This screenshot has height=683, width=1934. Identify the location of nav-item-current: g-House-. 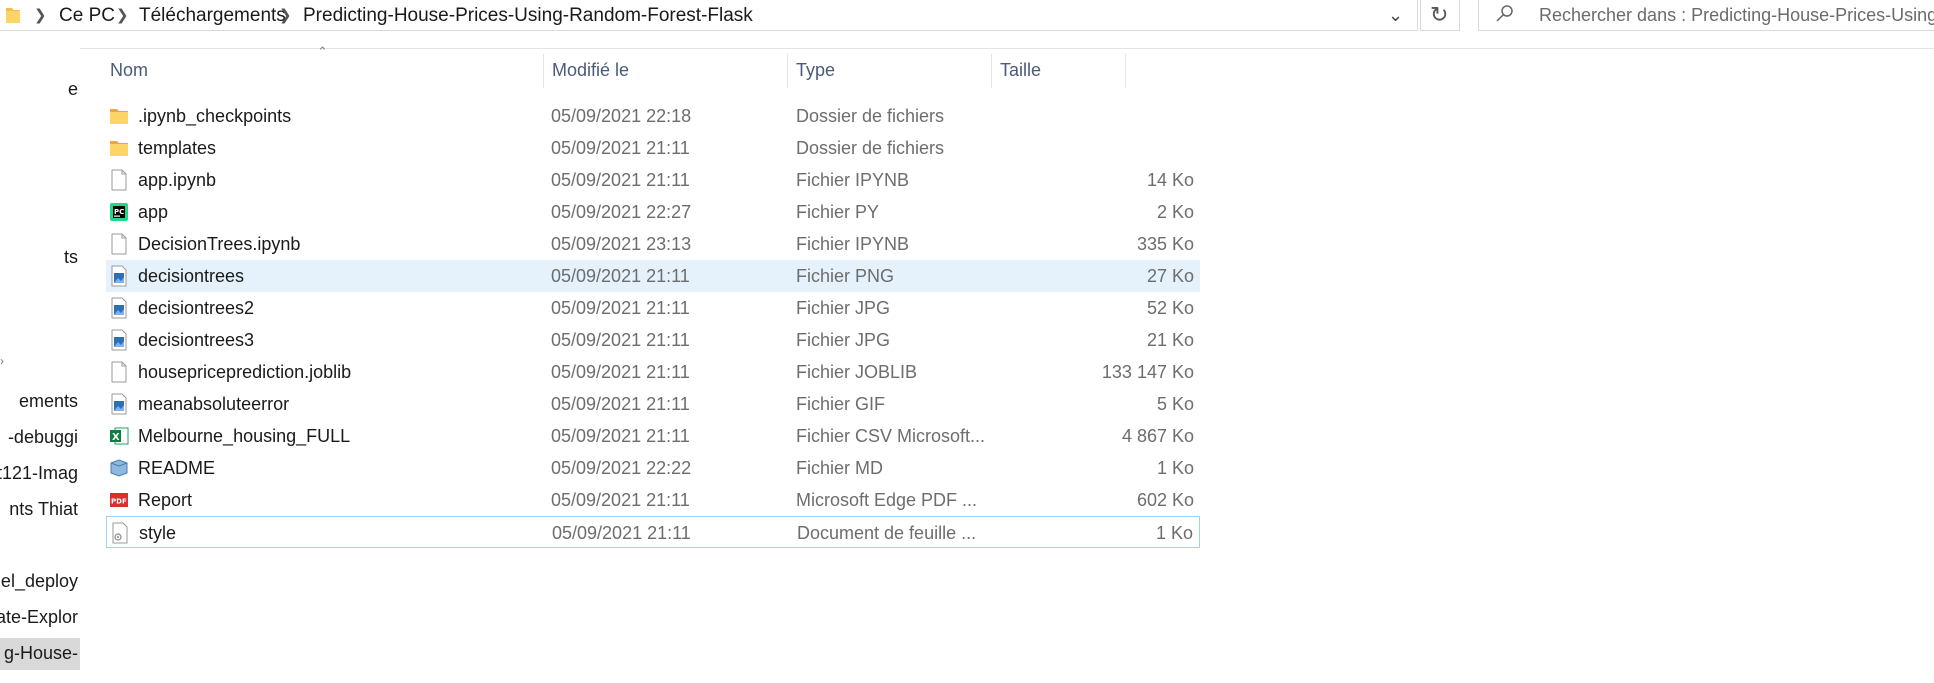
(40, 654).